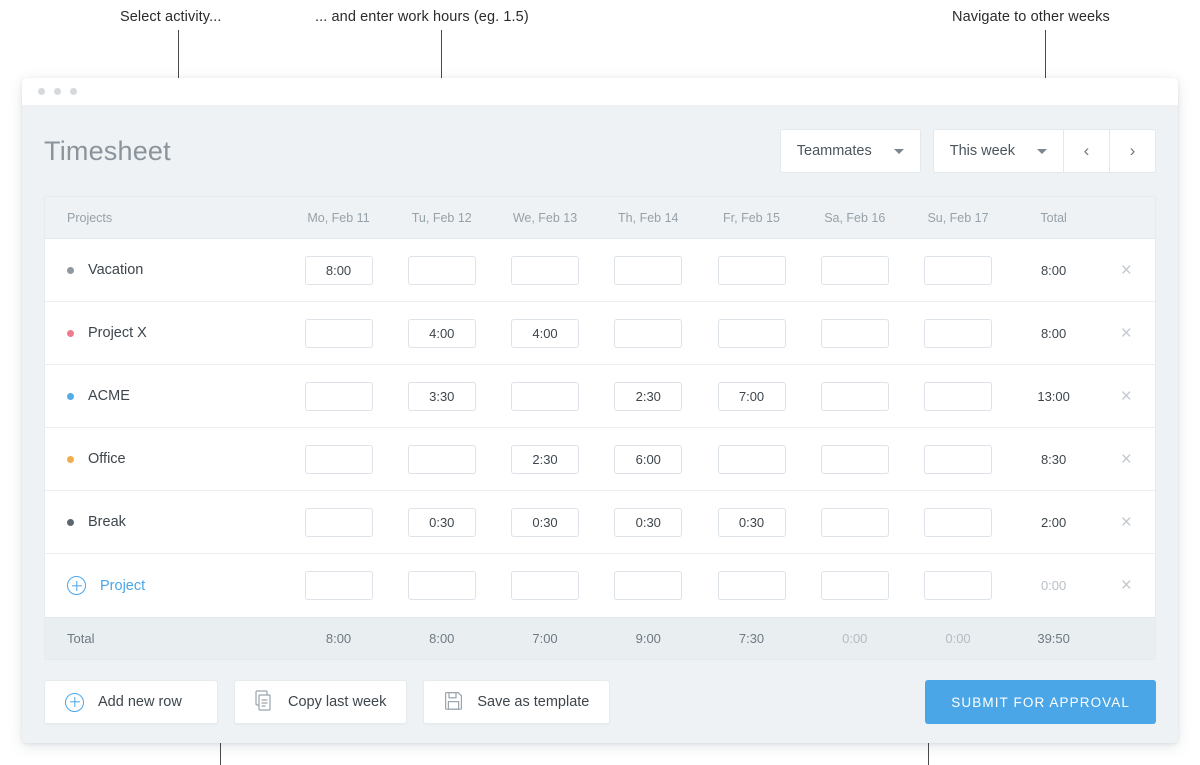  Describe the element at coordinates (1040, 702) in the screenshot. I see `submit-for-approval-button: SUBMIT FOR APPROVAL` at that location.